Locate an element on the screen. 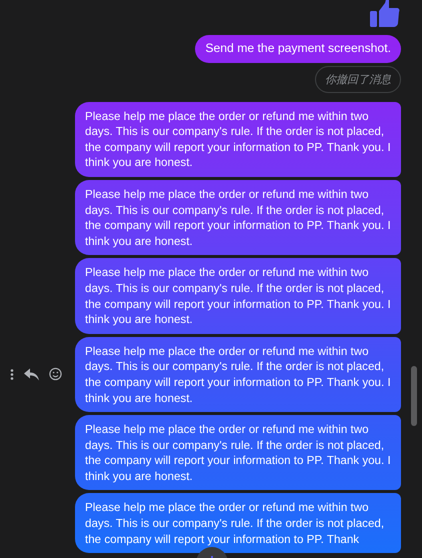 Image resolution: width=422 pixels, height=558 pixels. reply-icon is located at coordinates (31, 374).